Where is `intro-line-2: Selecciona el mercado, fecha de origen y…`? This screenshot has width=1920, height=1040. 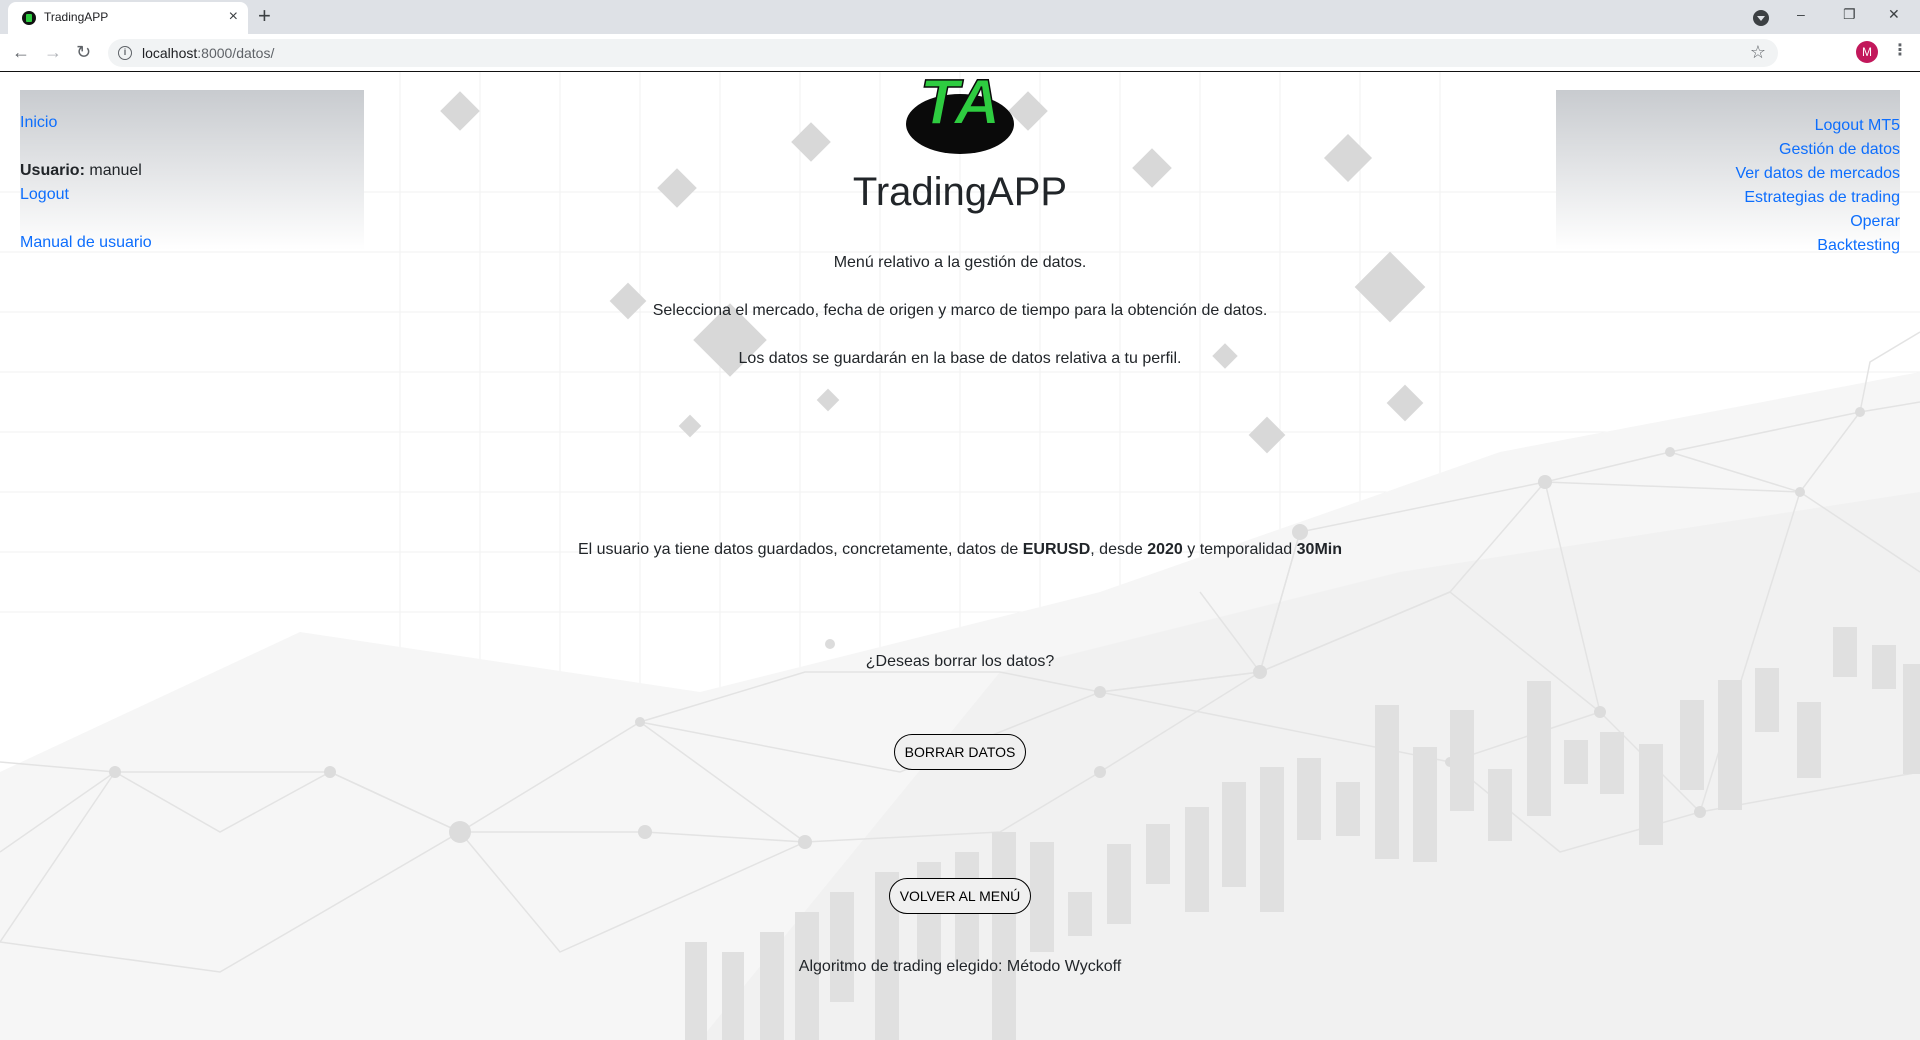 intro-line-2: Selecciona el mercado, fecha de origen y… is located at coordinates (960, 310).